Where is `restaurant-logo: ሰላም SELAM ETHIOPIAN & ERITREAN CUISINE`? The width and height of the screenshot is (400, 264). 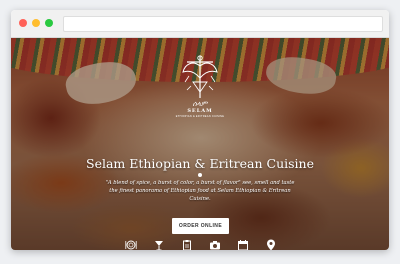
restaurant-logo: ሰላም SELAM ETHIOPIAN & ERITREAN CUISINE is located at coordinates (200, 88).